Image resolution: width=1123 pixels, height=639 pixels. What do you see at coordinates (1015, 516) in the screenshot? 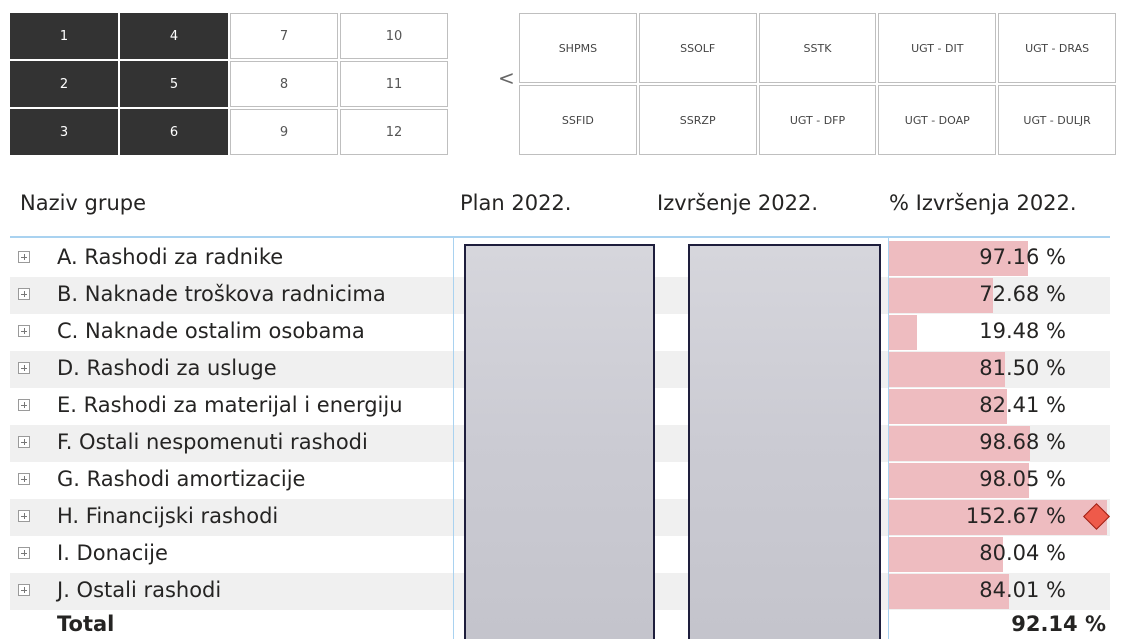
I see `percent-value: 152.67 %` at bounding box center [1015, 516].